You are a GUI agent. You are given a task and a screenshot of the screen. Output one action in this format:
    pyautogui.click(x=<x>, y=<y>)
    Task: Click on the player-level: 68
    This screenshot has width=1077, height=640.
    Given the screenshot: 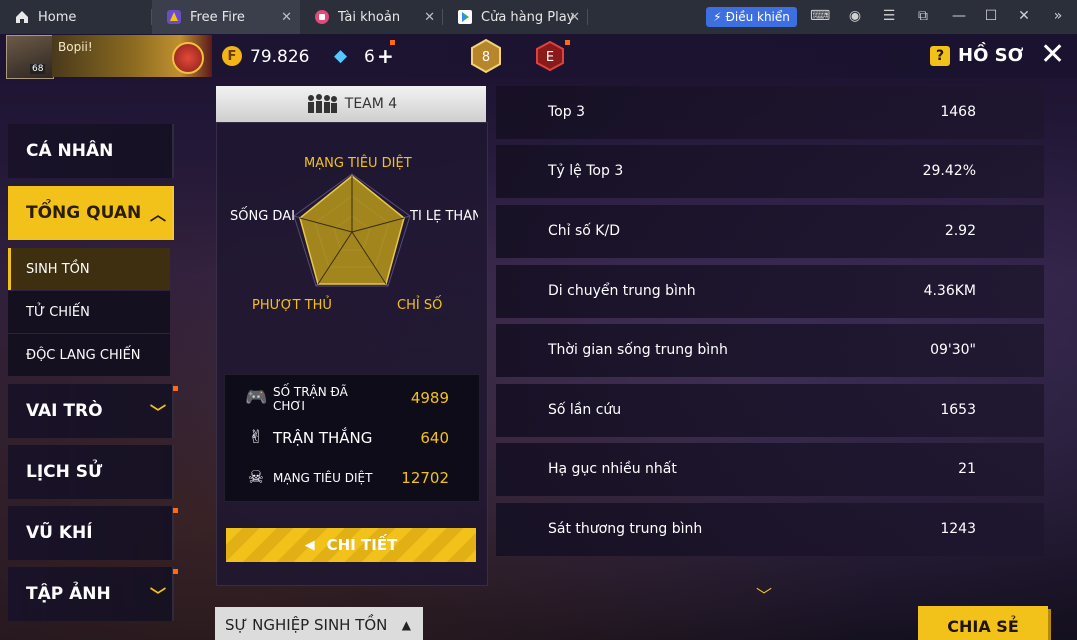 What is the action you would take?
    pyautogui.click(x=38, y=69)
    